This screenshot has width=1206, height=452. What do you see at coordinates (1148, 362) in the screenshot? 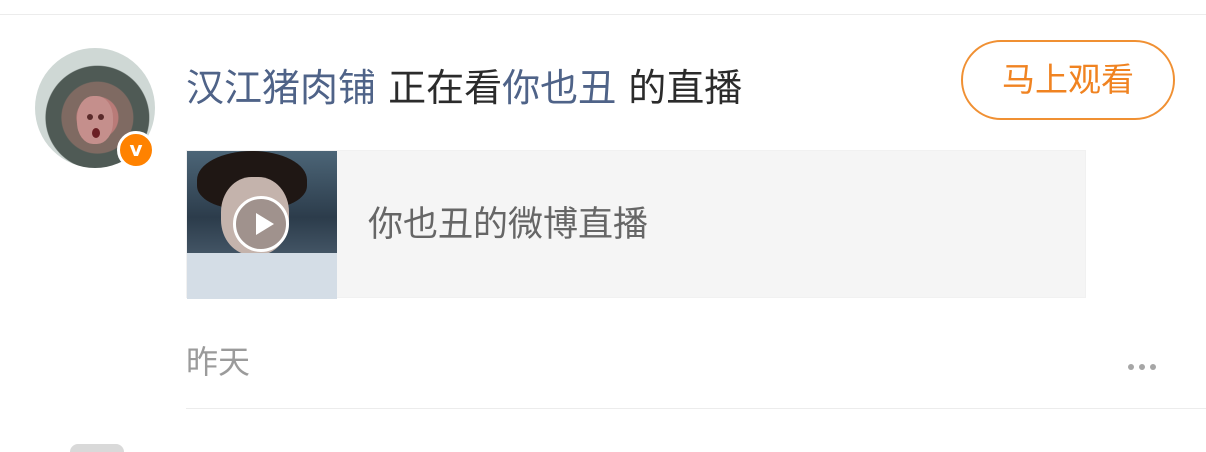
I see `more-dots-icon` at bounding box center [1148, 362].